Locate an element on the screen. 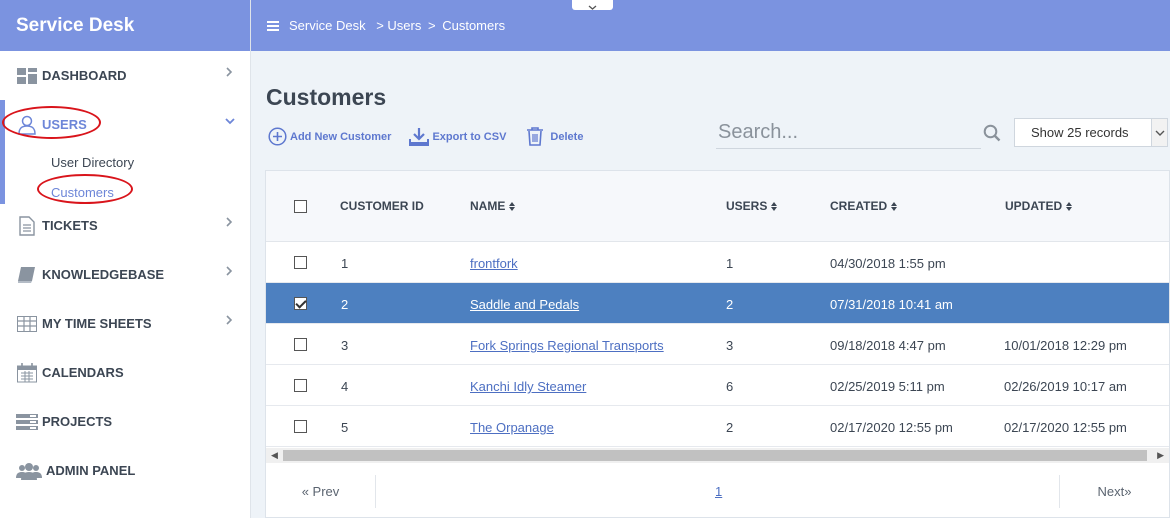 The image size is (1170, 518). menu-icon is located at coordinates (273, 26).